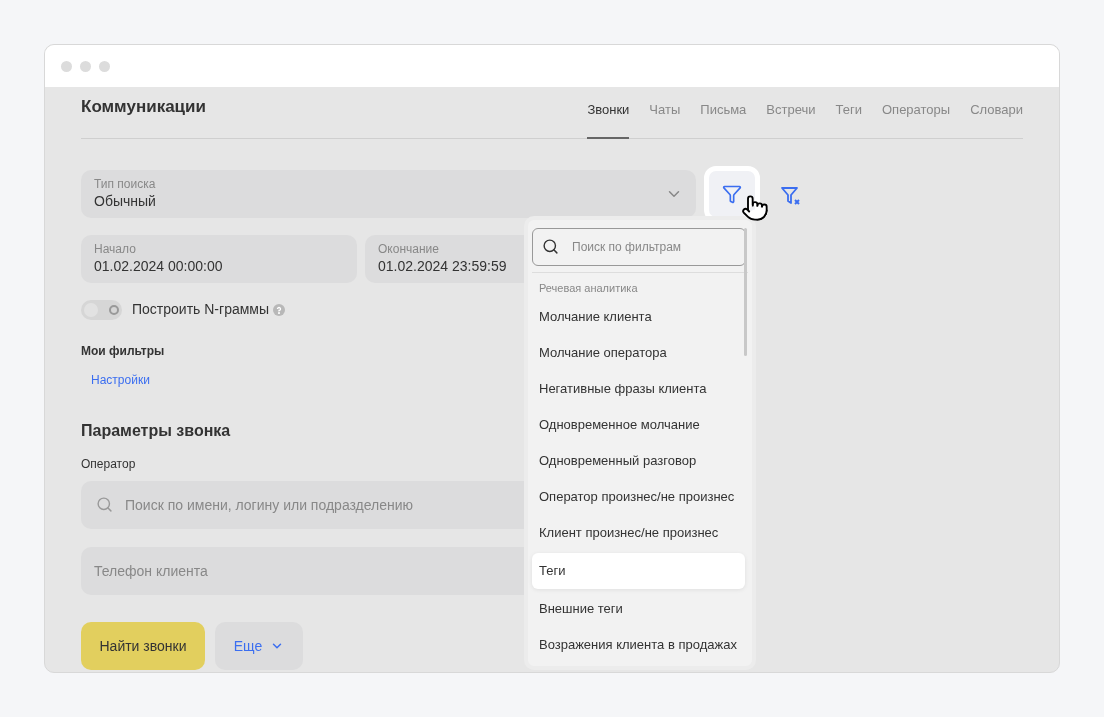  Describe the element at coordinates (638, 644) in the screenshot. I see `filter-menu-item: Возражения клиента в продажах` at that location.